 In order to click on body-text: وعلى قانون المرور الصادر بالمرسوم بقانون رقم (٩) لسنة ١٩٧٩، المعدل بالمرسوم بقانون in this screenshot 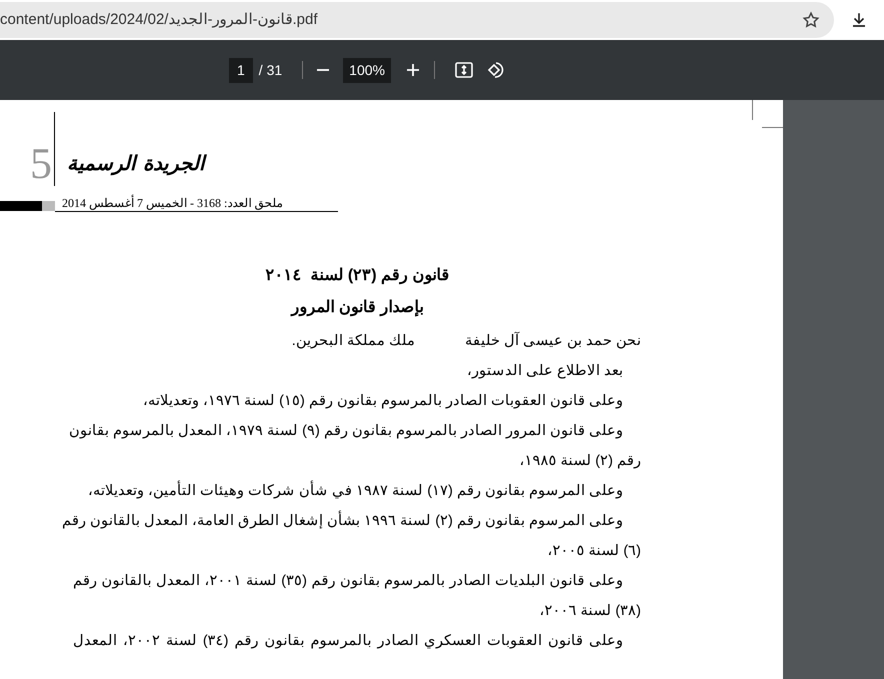, I will do `click(345, 431)`.